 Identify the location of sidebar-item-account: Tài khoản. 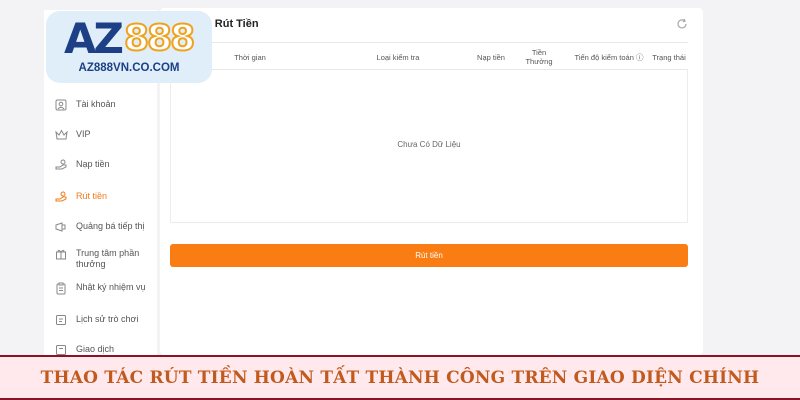
(100, 105).